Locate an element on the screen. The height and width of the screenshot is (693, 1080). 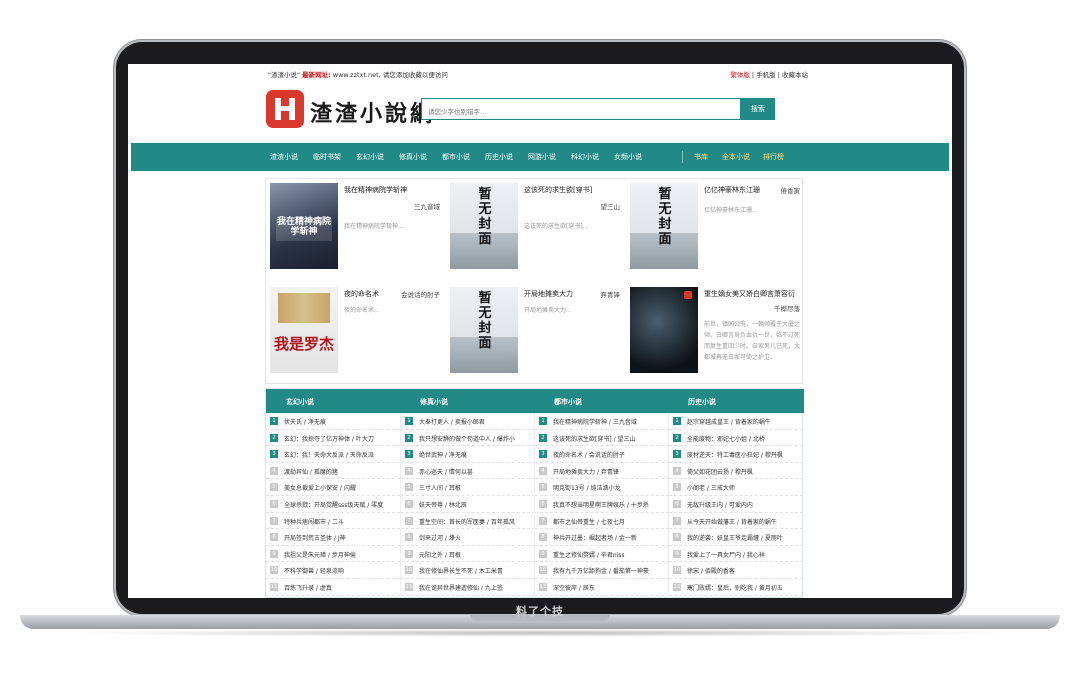
list-item-title: 我有九千万亿舔狗金 / 番茄第一神豪 is located at coordinates (601, 570).